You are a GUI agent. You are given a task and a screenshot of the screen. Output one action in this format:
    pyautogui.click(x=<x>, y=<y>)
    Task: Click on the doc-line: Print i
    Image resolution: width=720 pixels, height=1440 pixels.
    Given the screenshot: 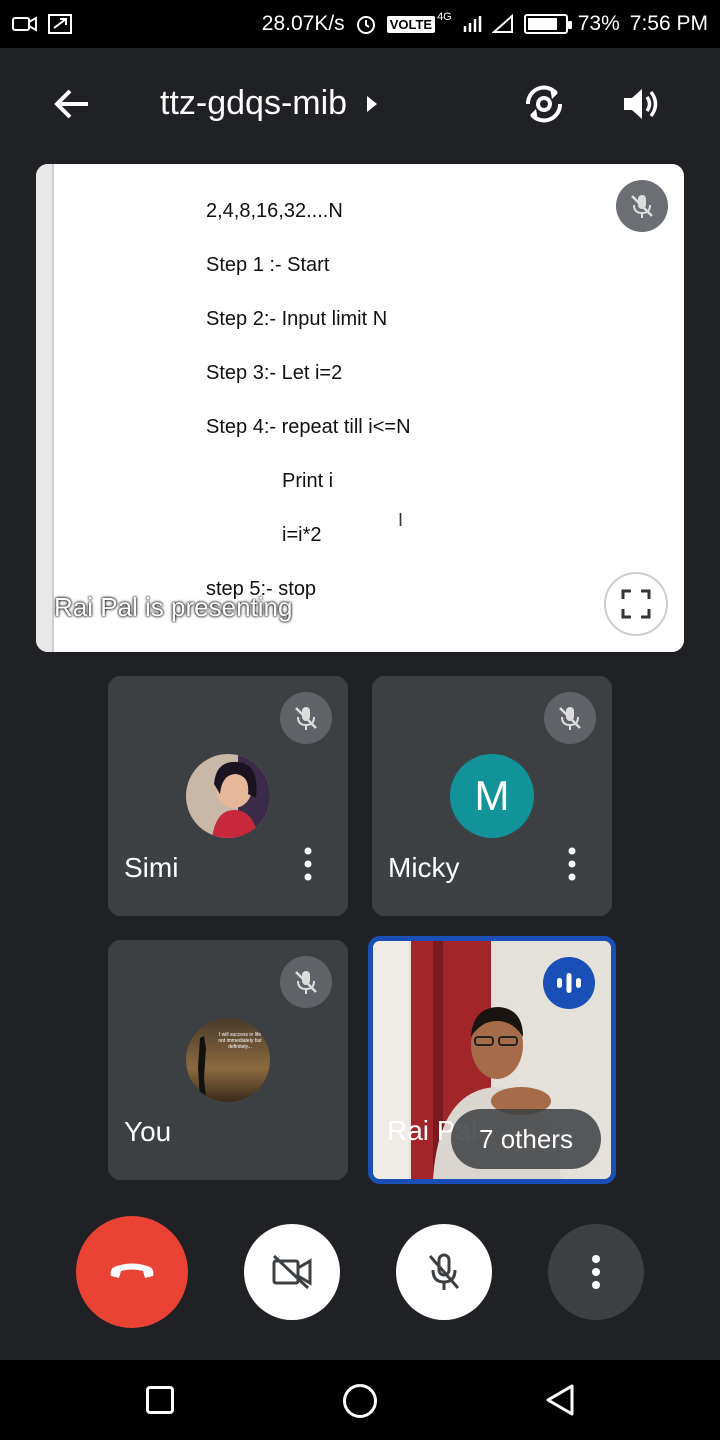 What is the action you would take?
    pyautogui.click(x=308, y=481)
    